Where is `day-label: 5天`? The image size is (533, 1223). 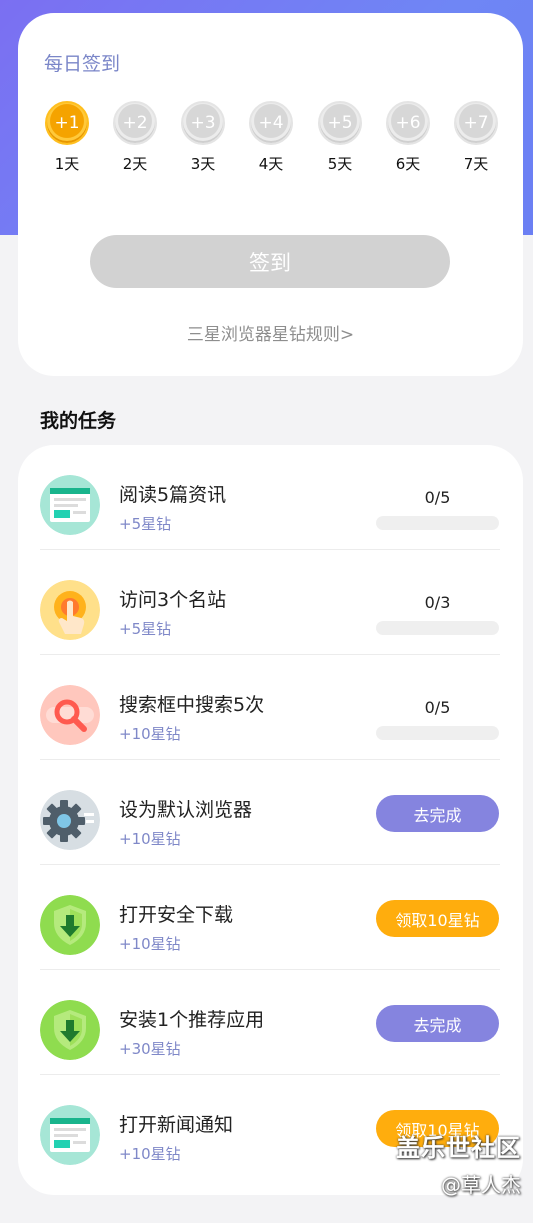 day-label: 5天 is located at coordinates (340, 164).